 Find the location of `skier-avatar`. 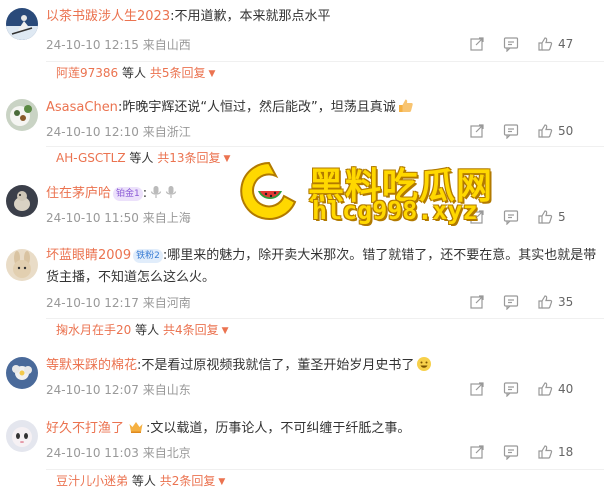

skier-avatar is located at coordinates (22, 24).